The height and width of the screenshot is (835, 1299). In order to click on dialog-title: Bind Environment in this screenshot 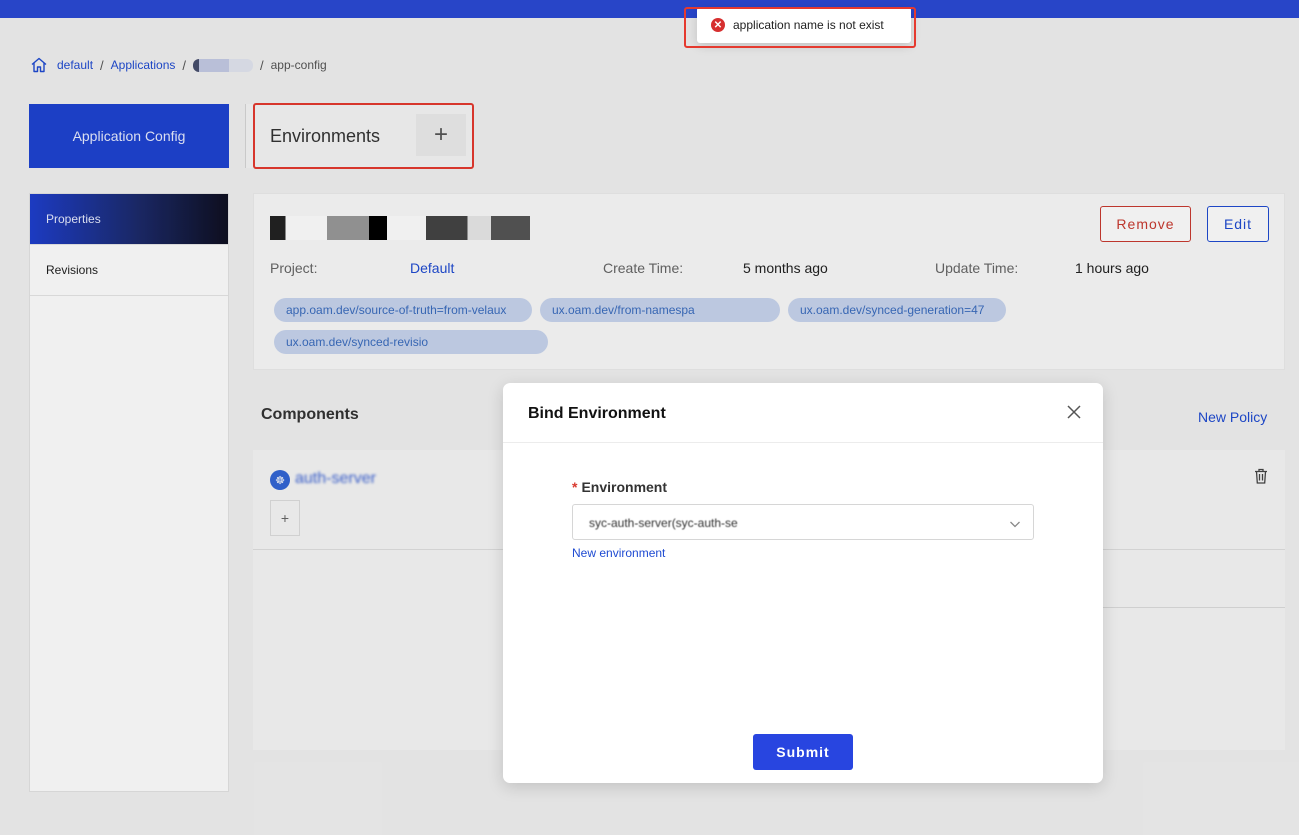, I will do `click(597, 413)`.